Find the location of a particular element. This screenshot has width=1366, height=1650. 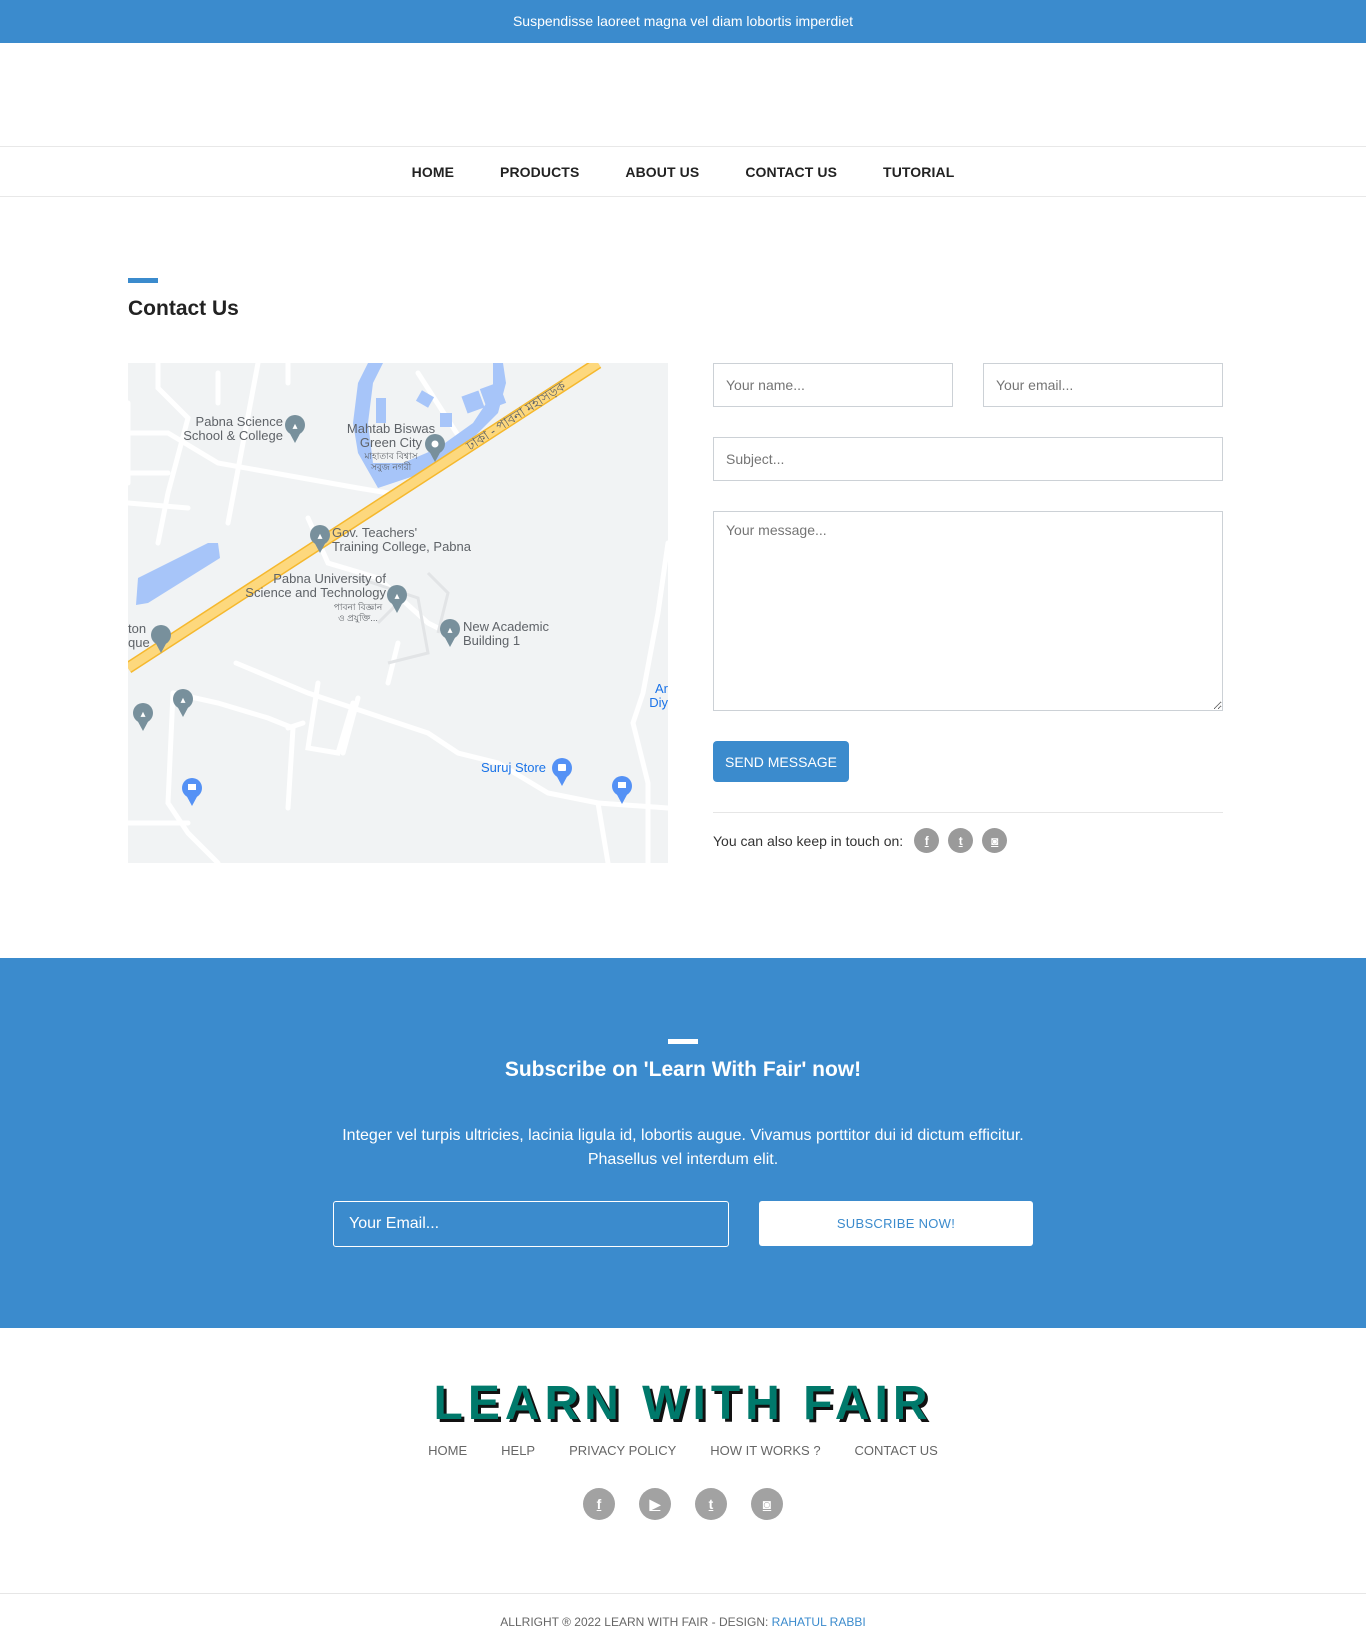

footer-link-privacy-policy: PRIVACY POLICY is located at coordinates (622, 1450).